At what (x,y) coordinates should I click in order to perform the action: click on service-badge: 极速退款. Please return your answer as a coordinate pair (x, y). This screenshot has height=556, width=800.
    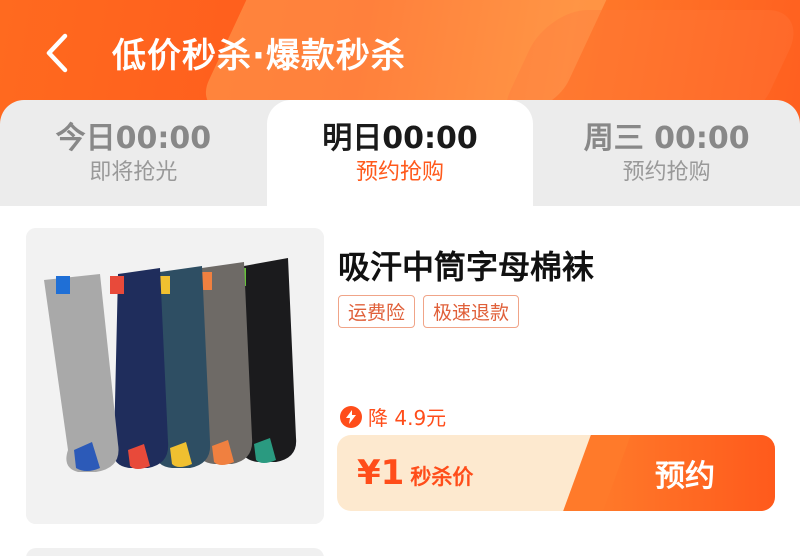
    Looking at the image, I should click on (471, 311).